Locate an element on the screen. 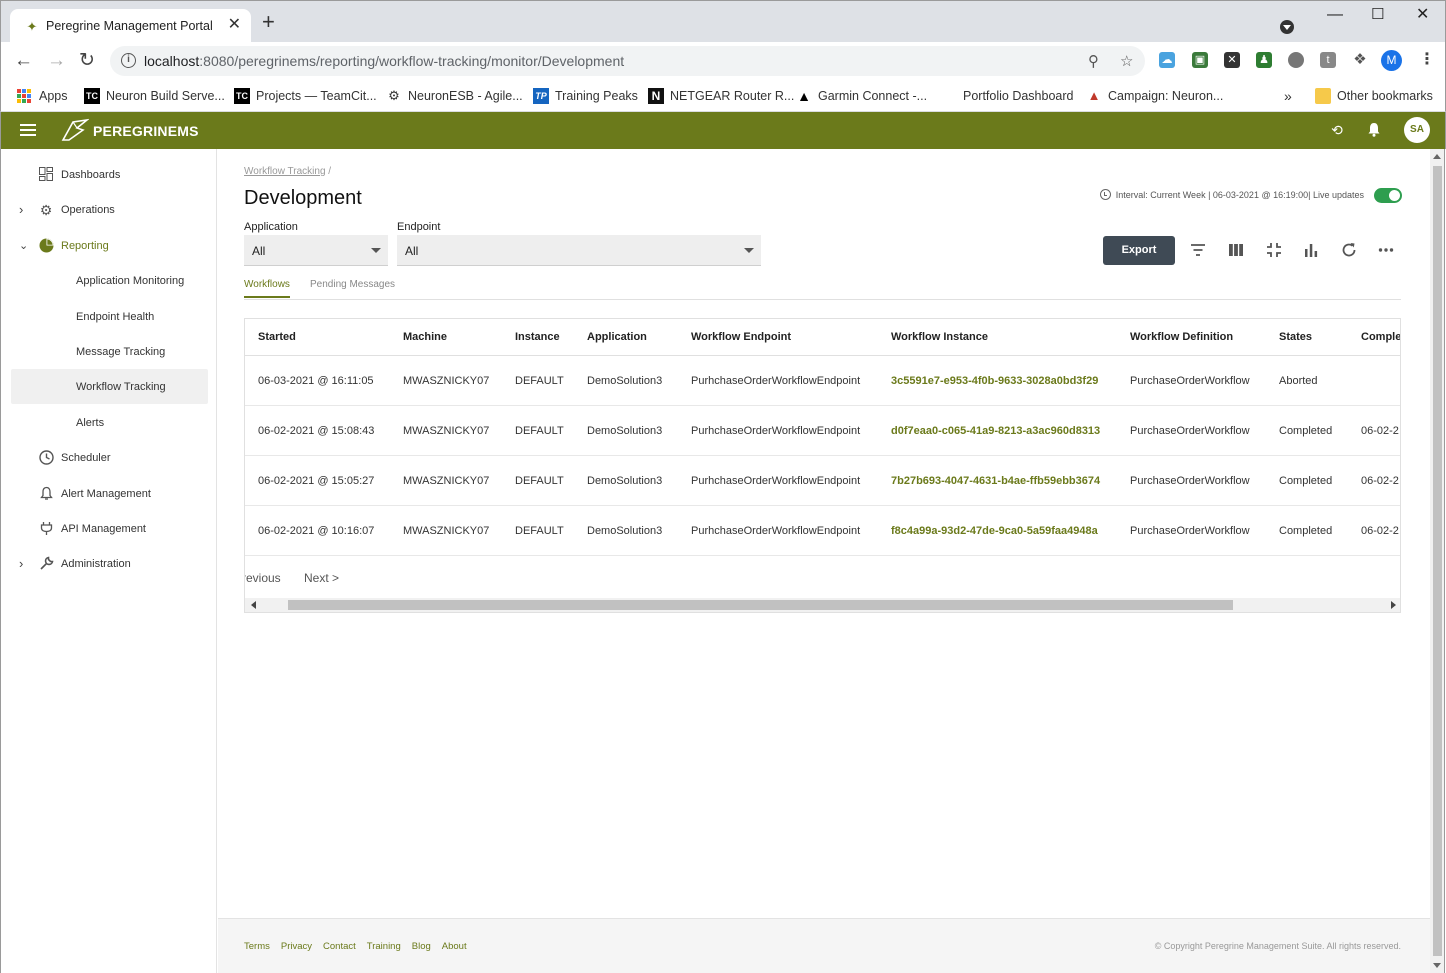 The height and width of the screenshot is (973, 1446). next-page-button: Next > is located at coordinates (321, 578).